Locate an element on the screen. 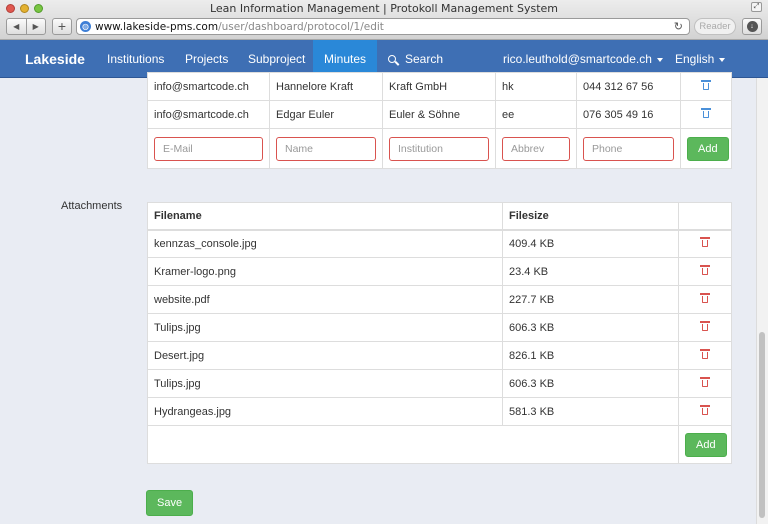 The height and width of the screenshot is (524, 768). filesize: 23.4 KB is located at coordinates (590, 271).